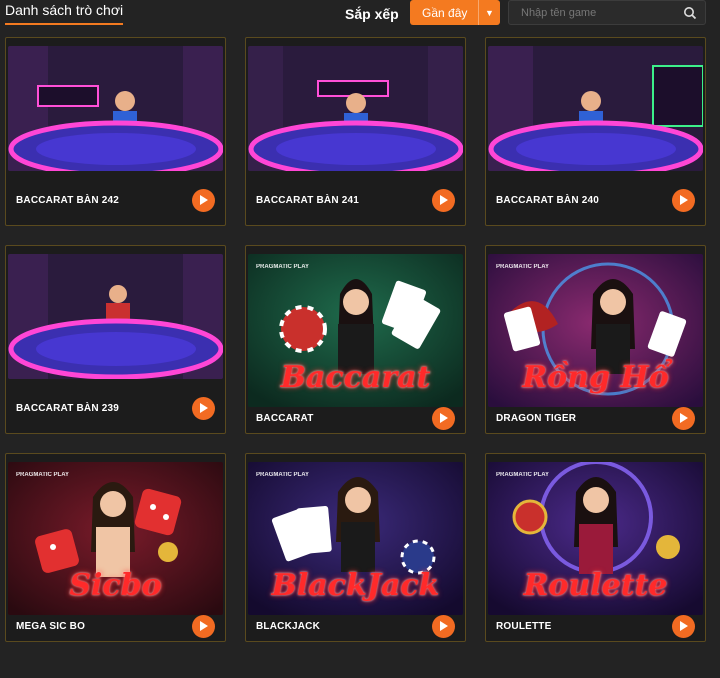  I want to click on card-footer: BACCARAT BÀN 241, so click(355, 200).